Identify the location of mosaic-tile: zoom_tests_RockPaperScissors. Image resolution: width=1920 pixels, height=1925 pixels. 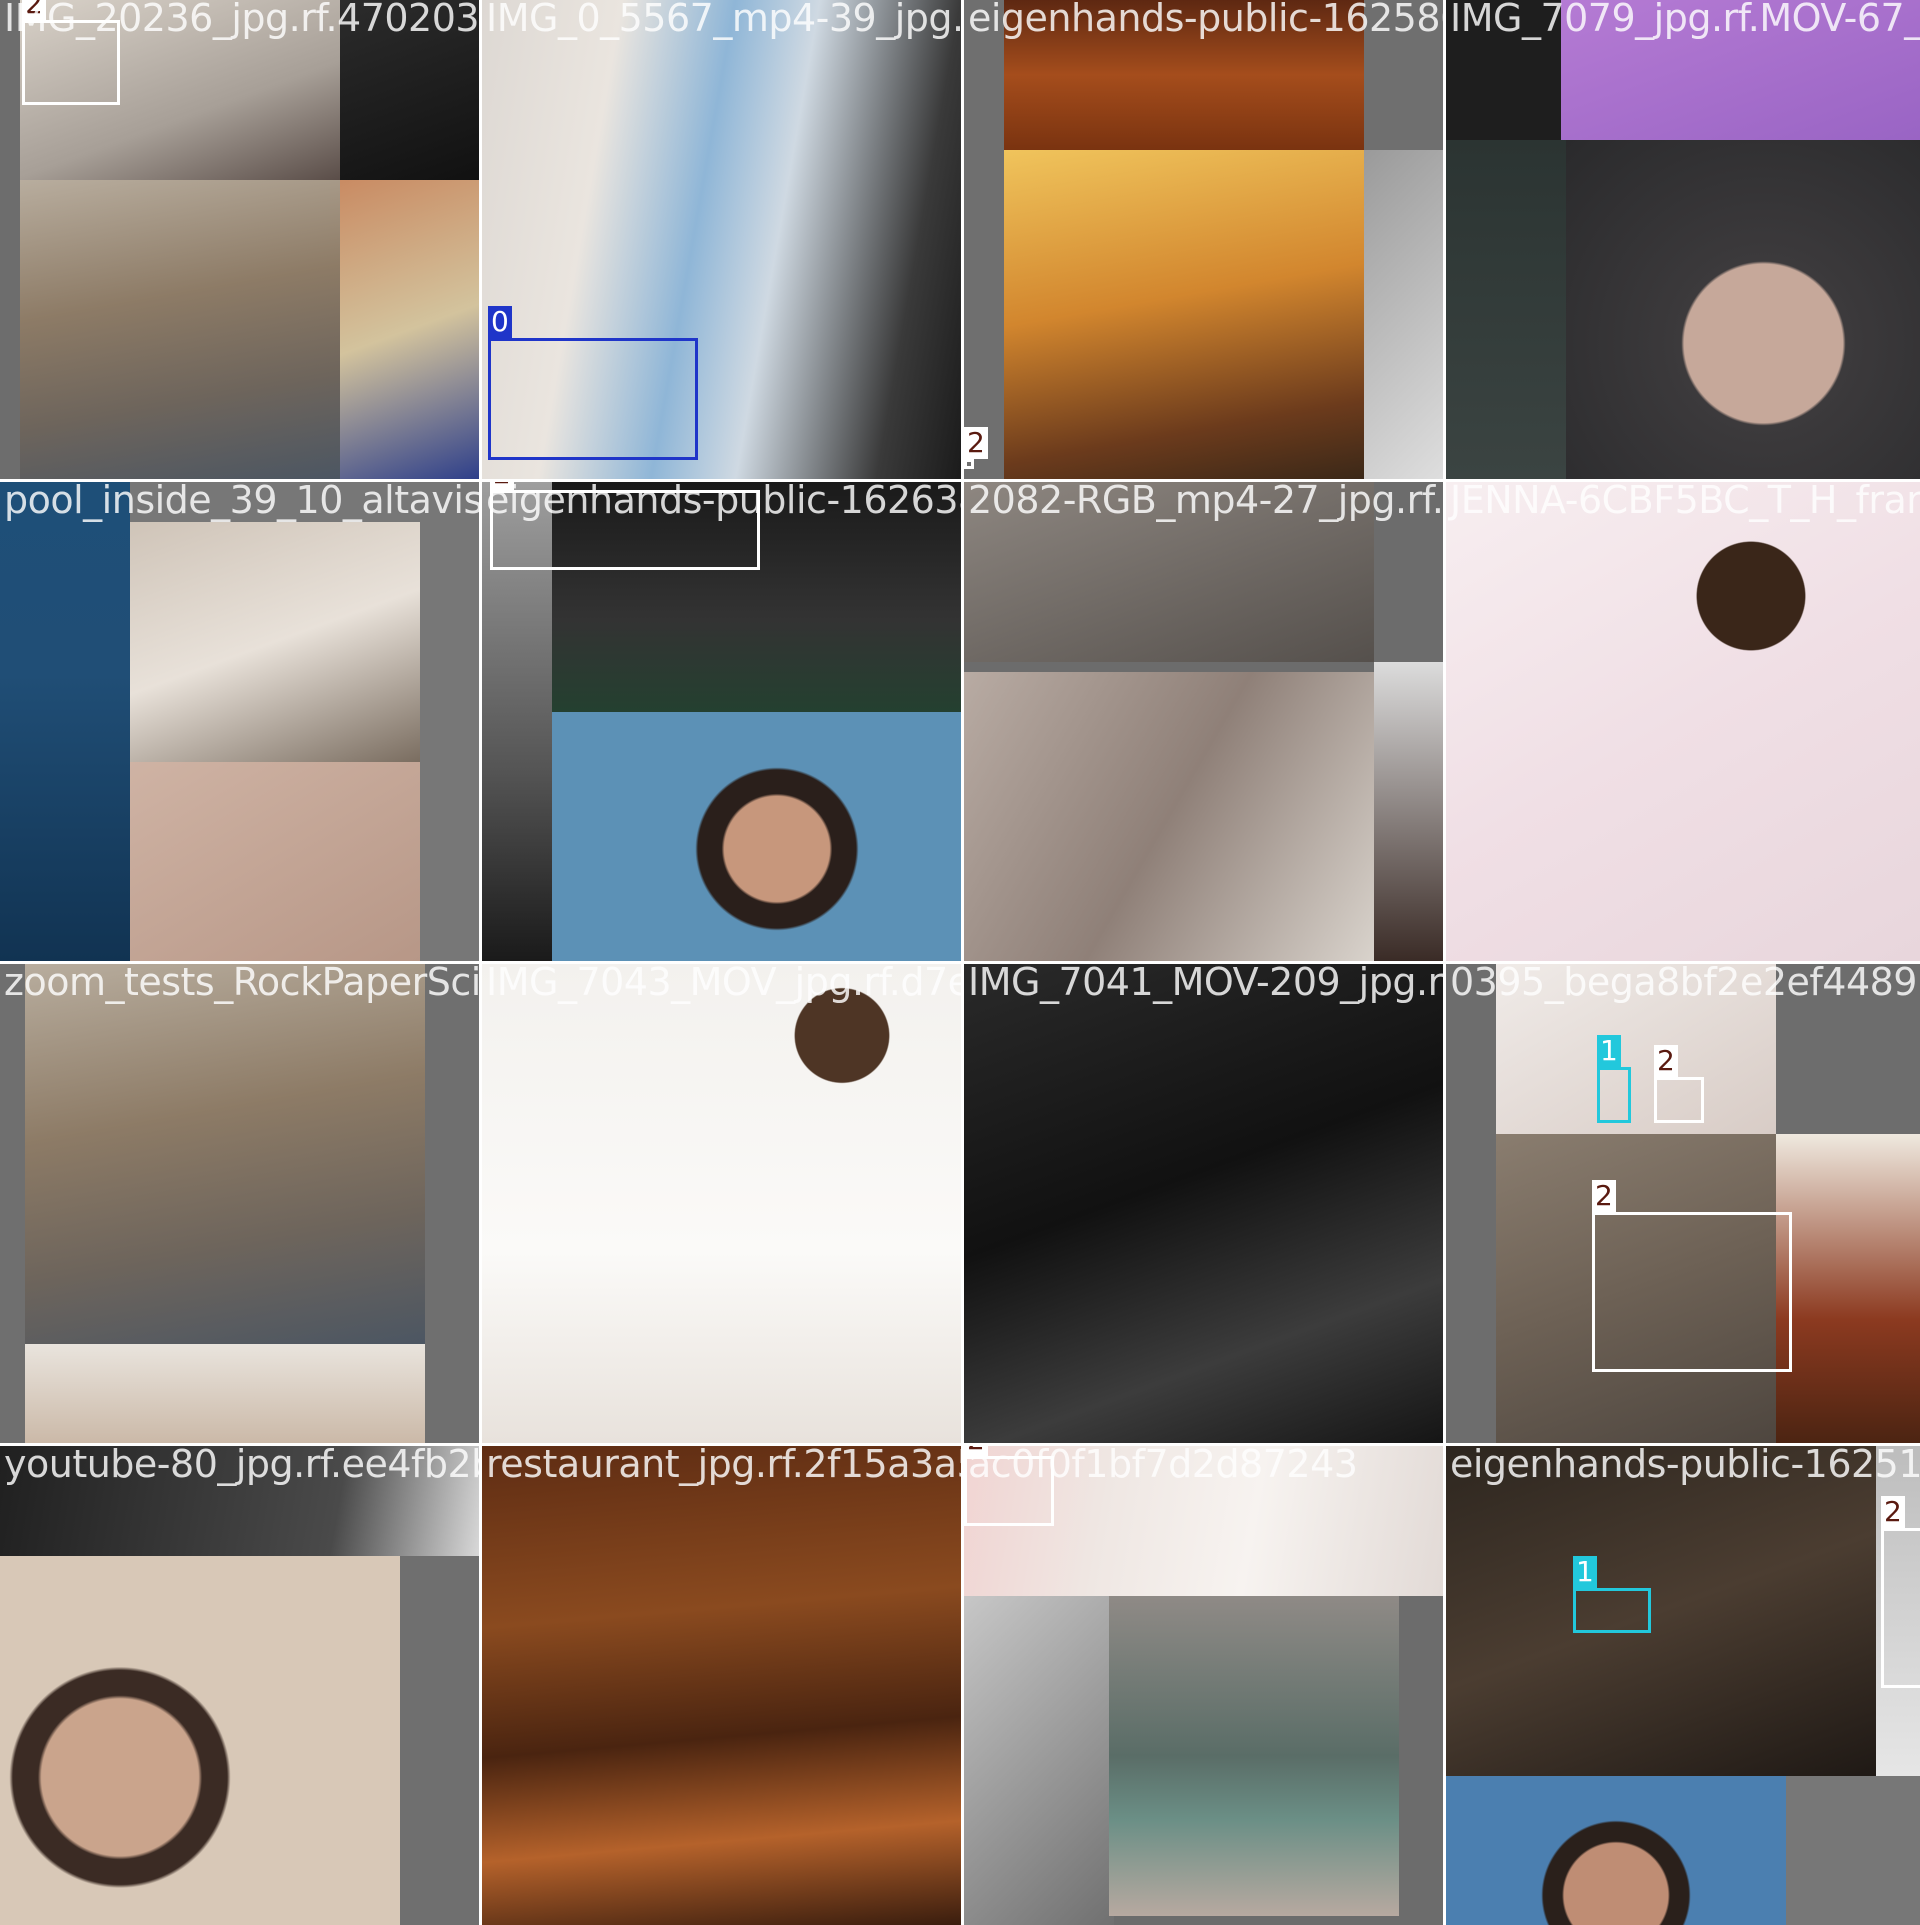
(239, 1203).